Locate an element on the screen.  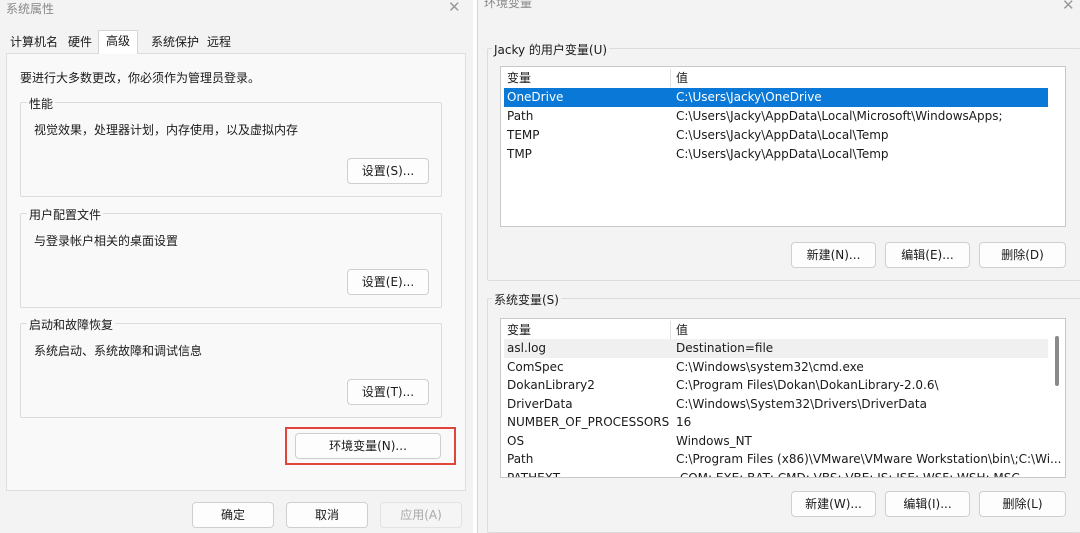
tab-system-protection: 系统保护 is located at coordinates (175, 43).